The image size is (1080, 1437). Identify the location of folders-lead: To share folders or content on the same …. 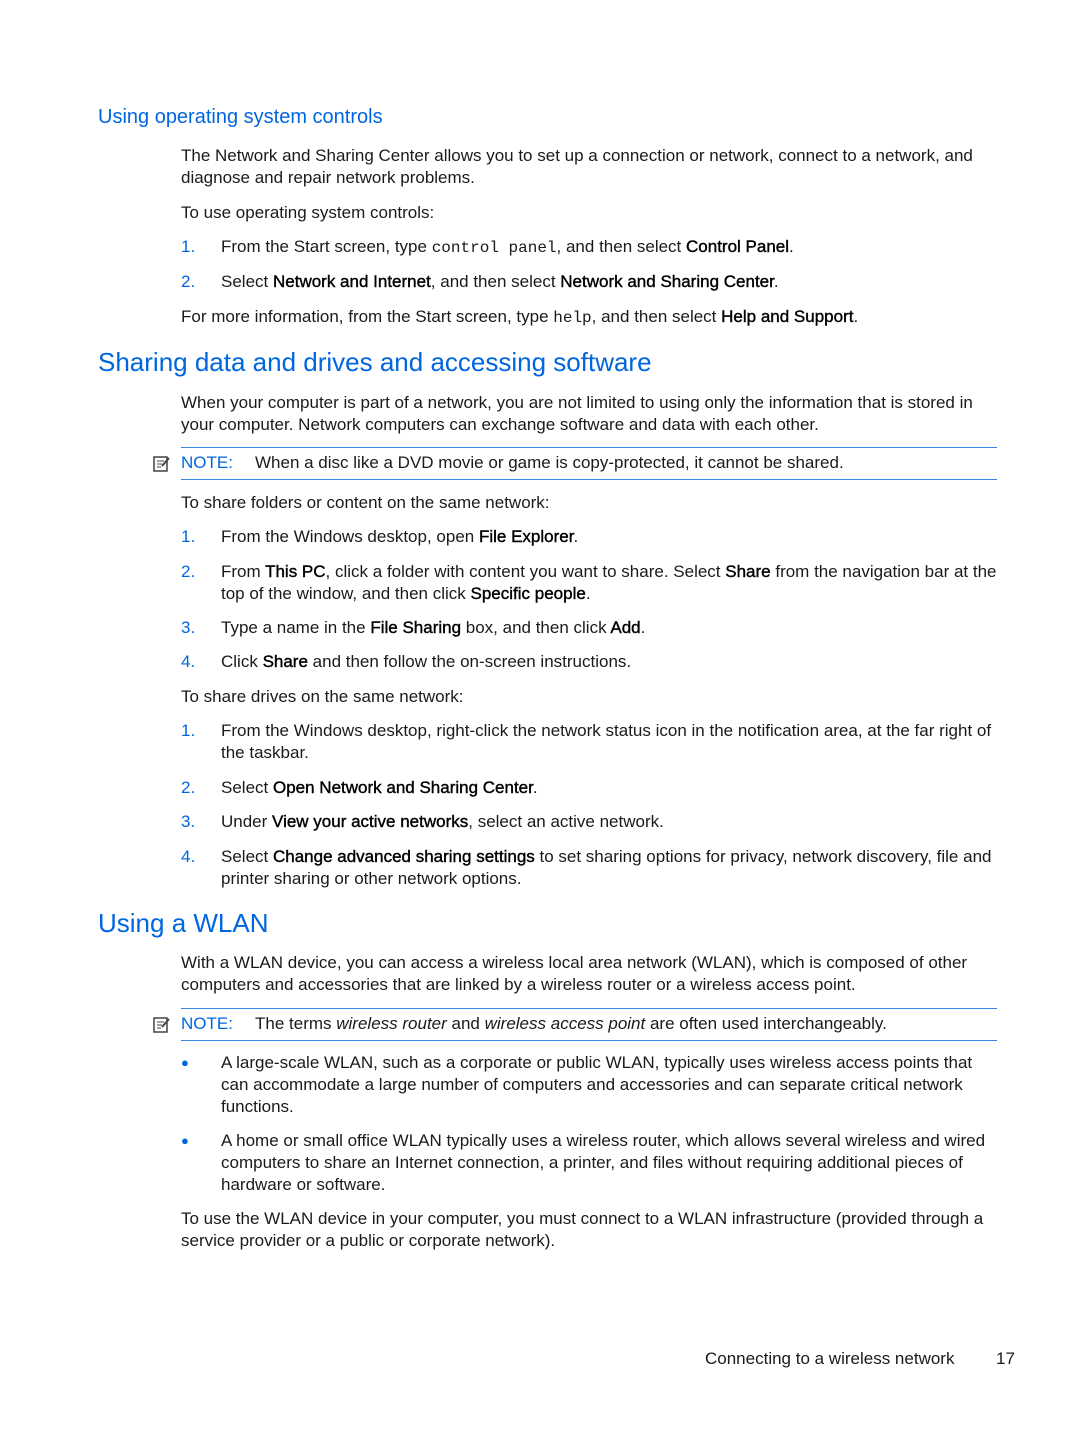
(365, 502).